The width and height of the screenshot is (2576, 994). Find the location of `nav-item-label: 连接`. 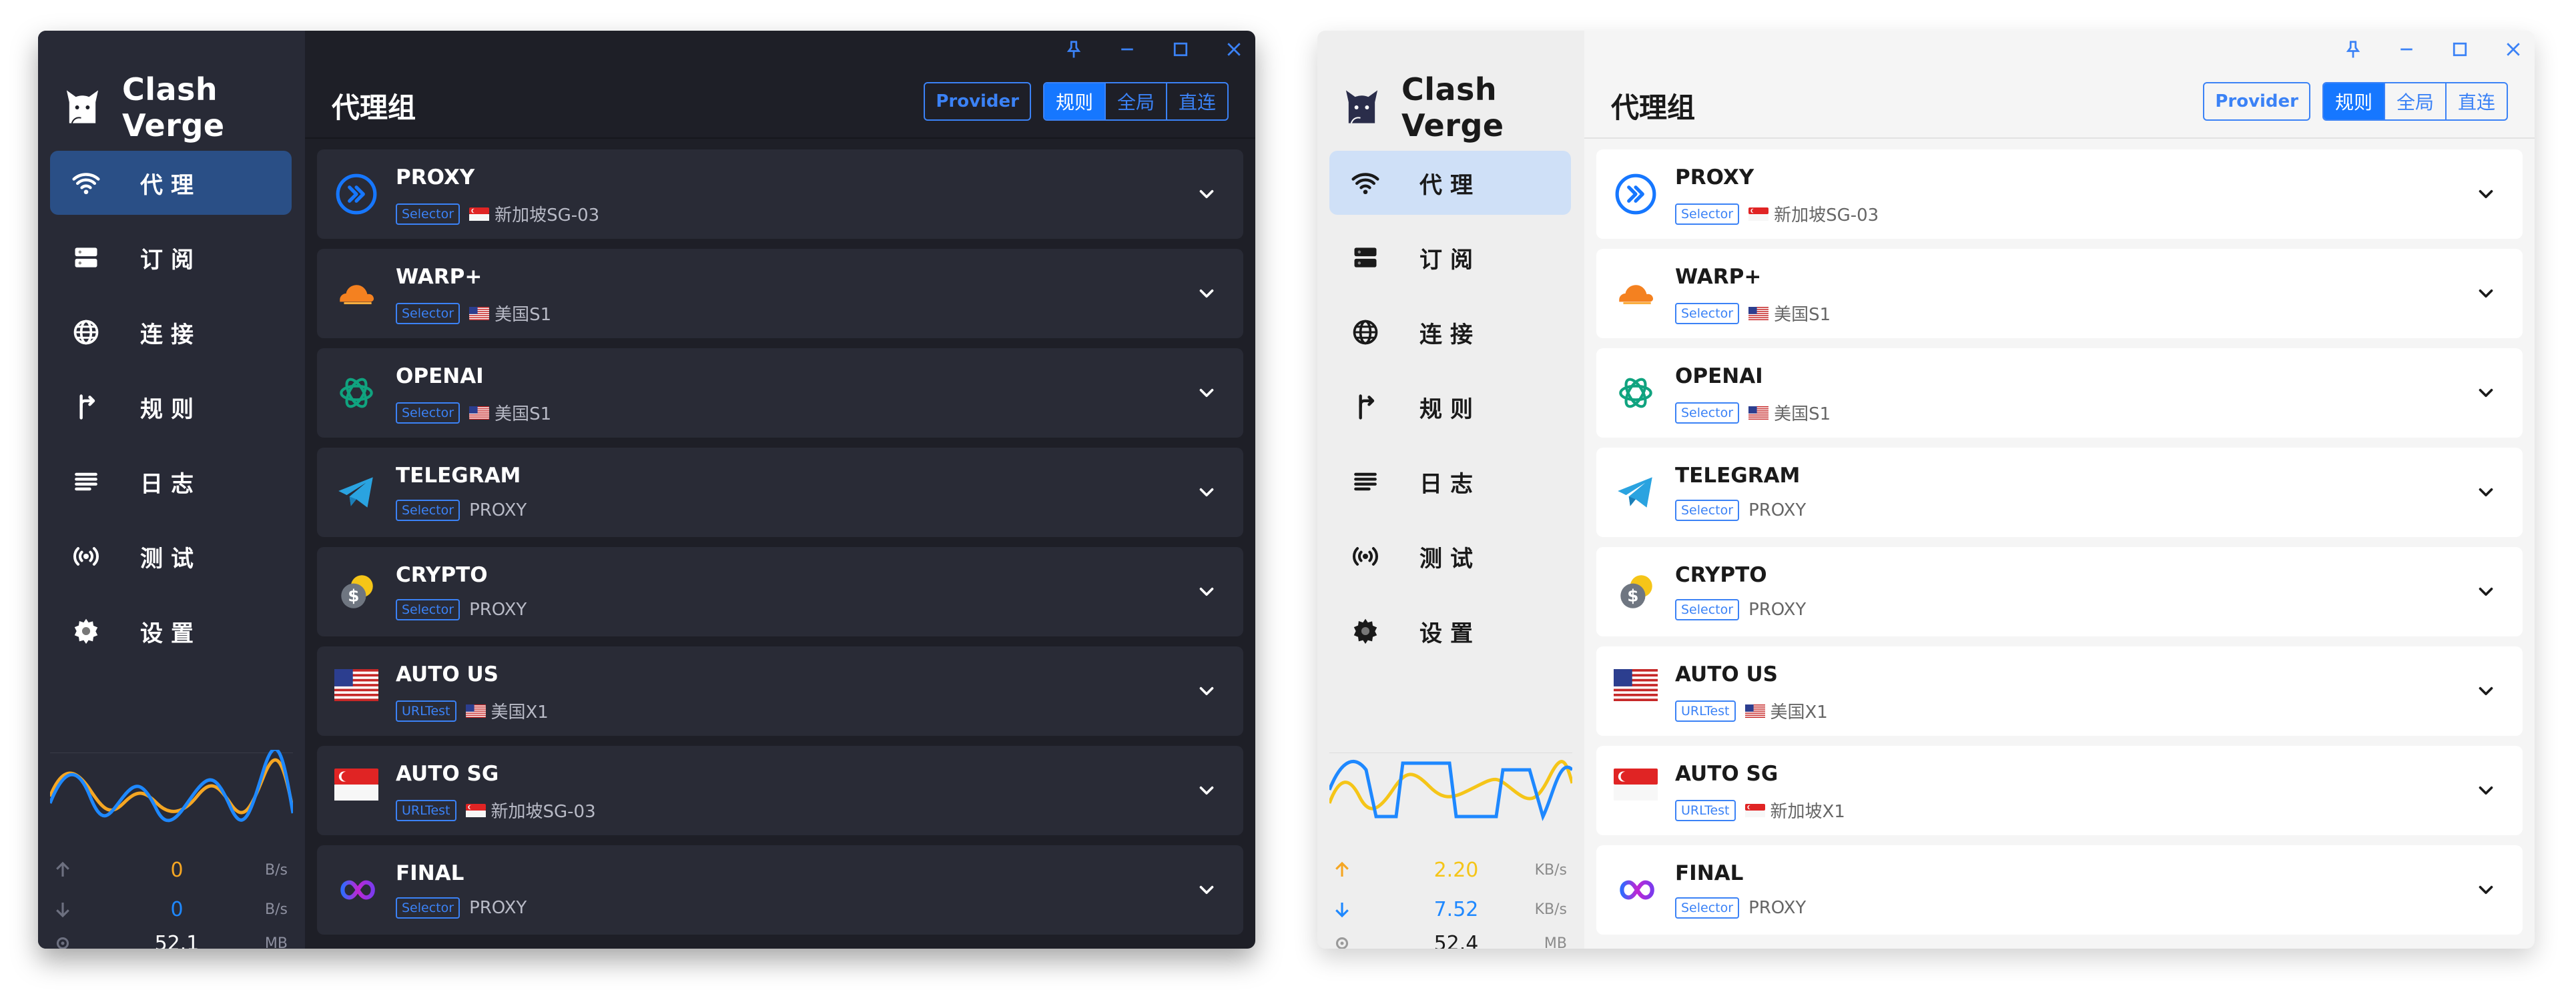

nav-item-label: 连接 is located at coordinates (1450, 334).